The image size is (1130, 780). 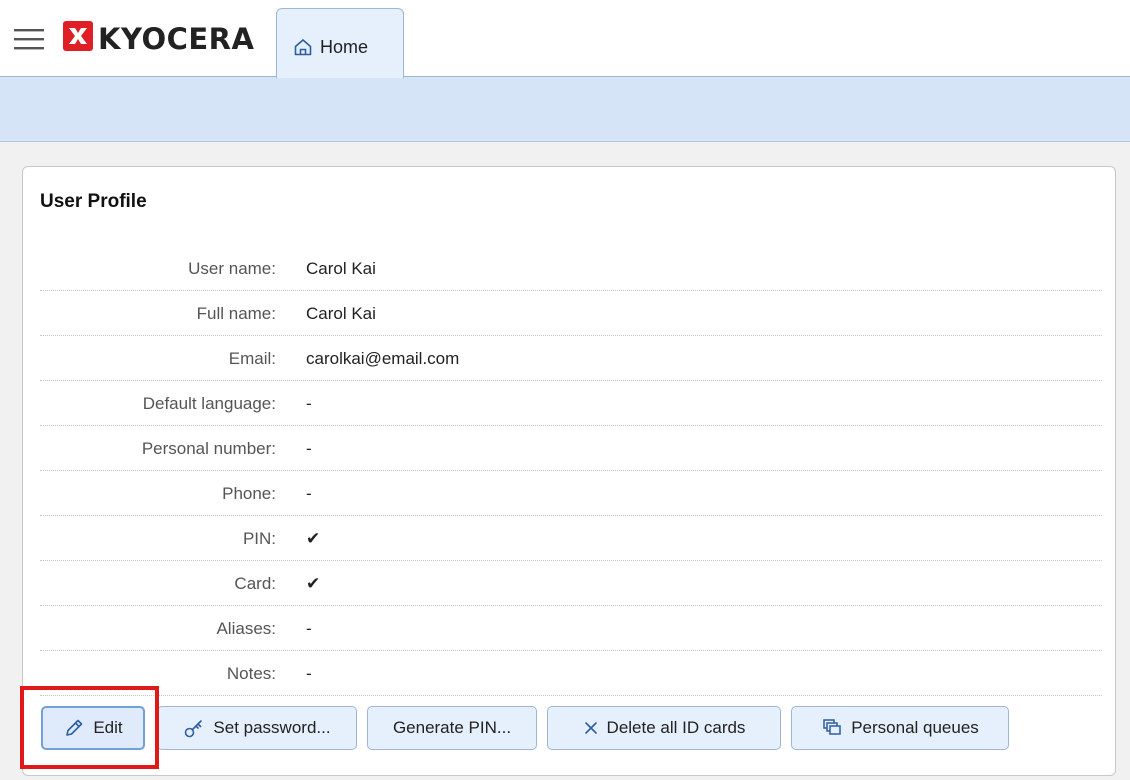 What do you see at coordinates (208, 448) in the screenshot?
I see `field-label: Personal number:` at bounding box center [208, 448].